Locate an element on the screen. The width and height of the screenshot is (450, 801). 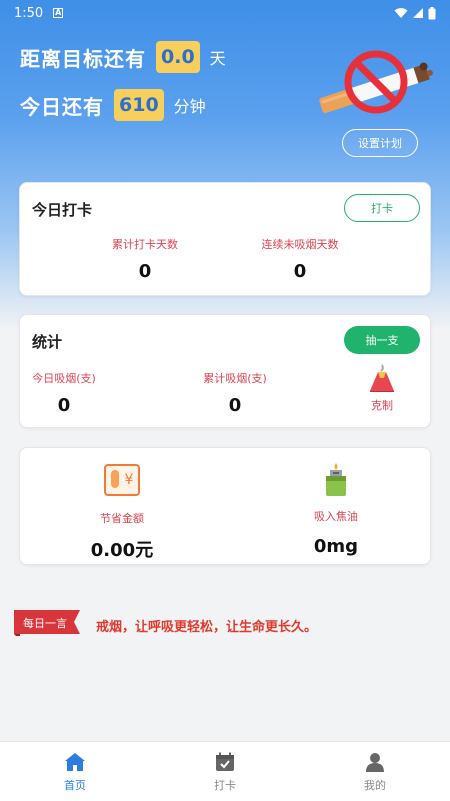
money-icon: ¥ is located at coordinates (122, 480).